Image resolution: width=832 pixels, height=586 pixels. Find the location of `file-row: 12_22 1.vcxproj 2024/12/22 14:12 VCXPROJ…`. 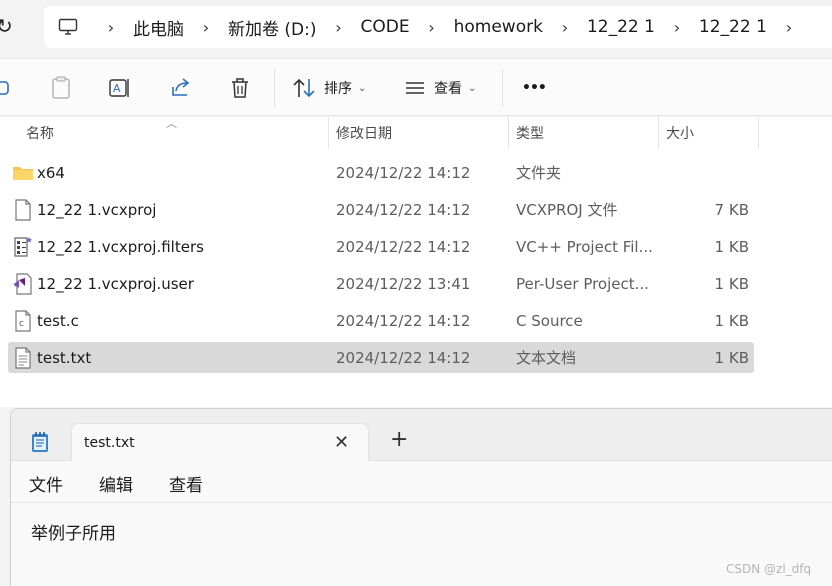

file-row: 12_22 1.vcxproj 2024/12/22 14:12 VCXPROJ… is located at coordinates (381, 209).